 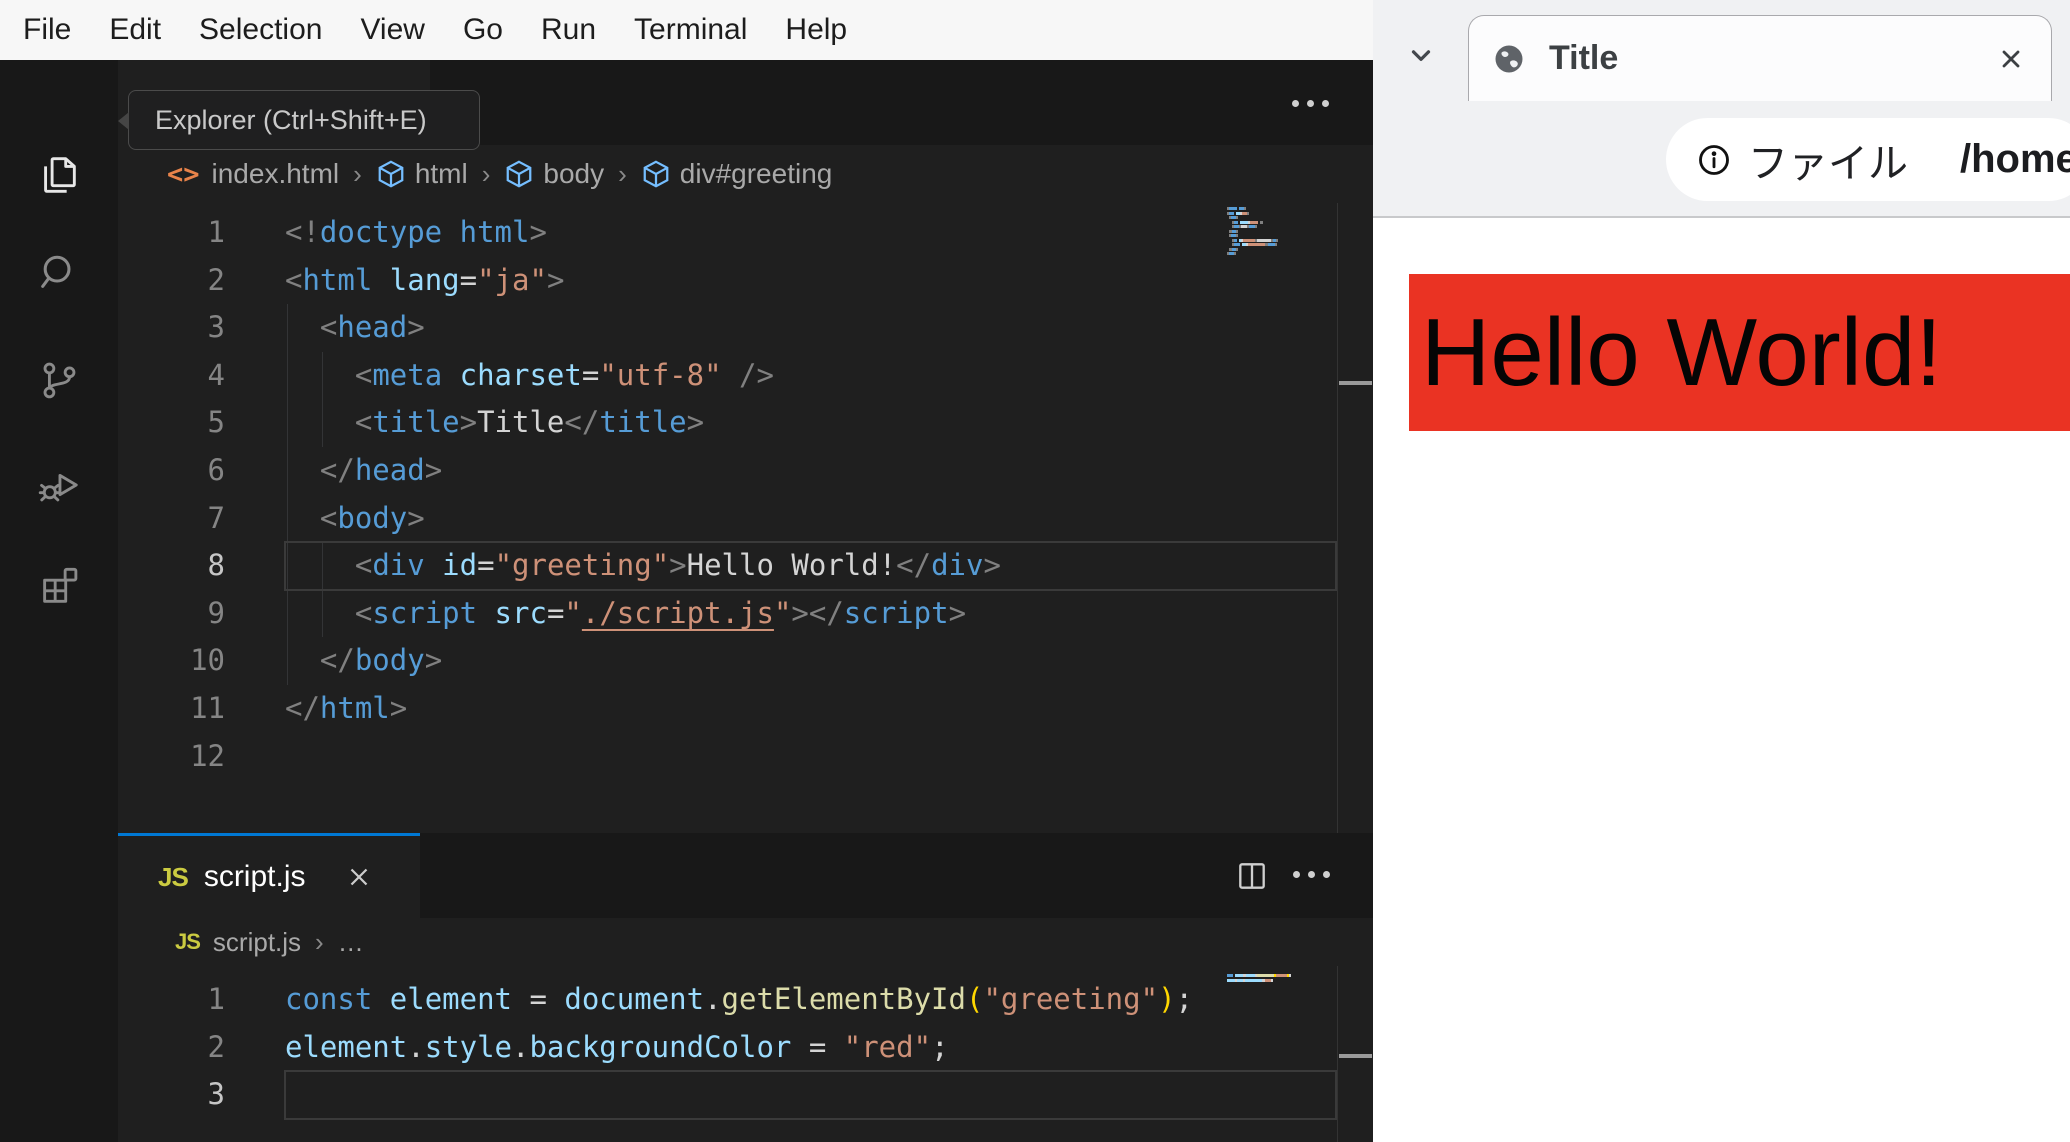 I want to click on code-line: 5 <title>Title</title>, so click(x=745, y=423).